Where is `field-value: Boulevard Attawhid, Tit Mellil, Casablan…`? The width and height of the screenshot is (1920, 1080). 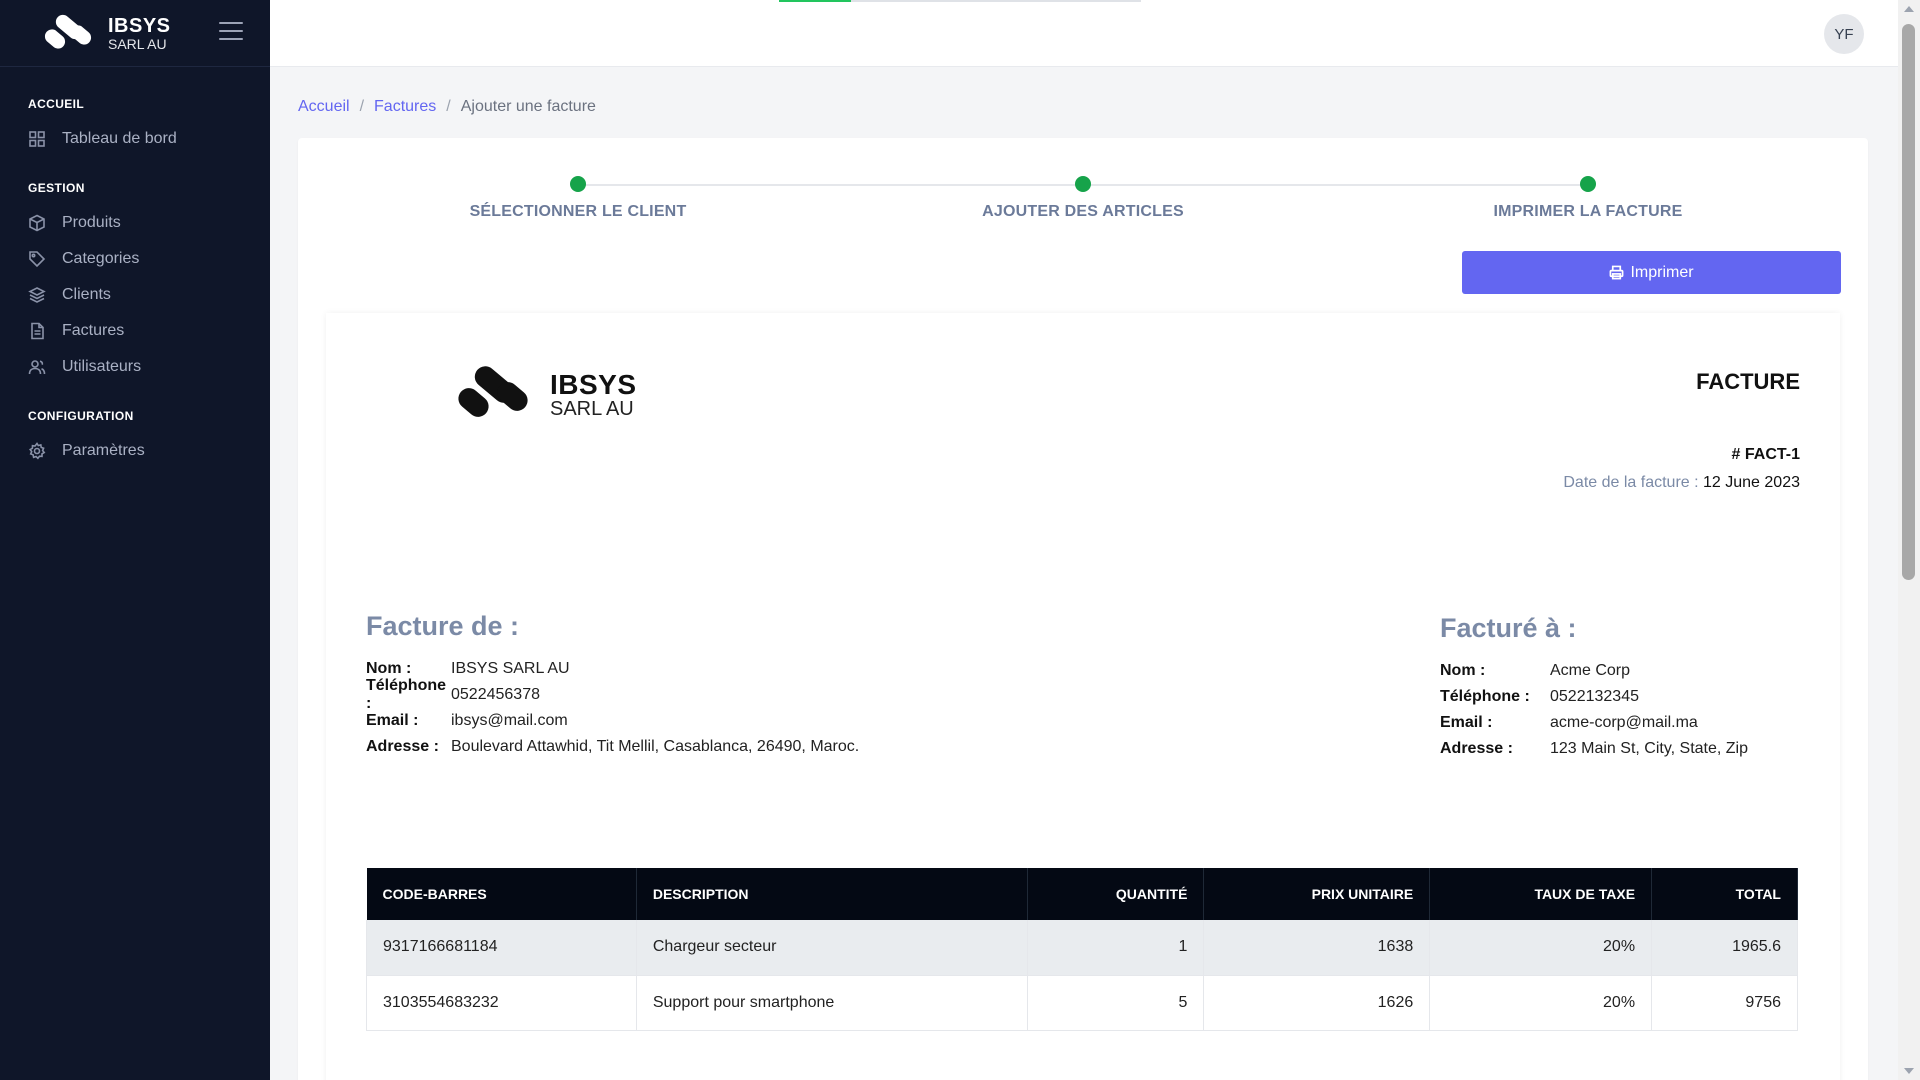 field-value: Boulevard Attawhid, Tit Mellil, Casablan… is located at coordinates (655, 746).